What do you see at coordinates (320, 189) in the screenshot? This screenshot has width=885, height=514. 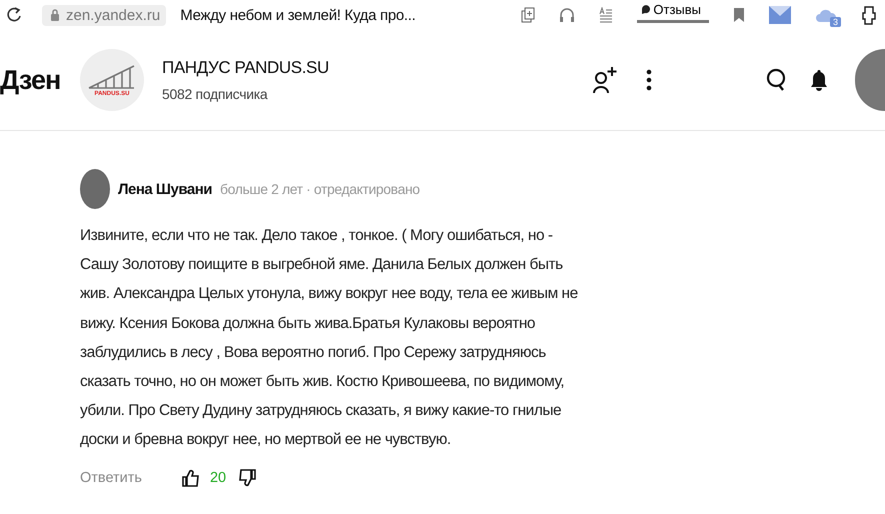 I see `comment-meta: больше 2 лет · отредактировано` at bounding box center [320, 189].